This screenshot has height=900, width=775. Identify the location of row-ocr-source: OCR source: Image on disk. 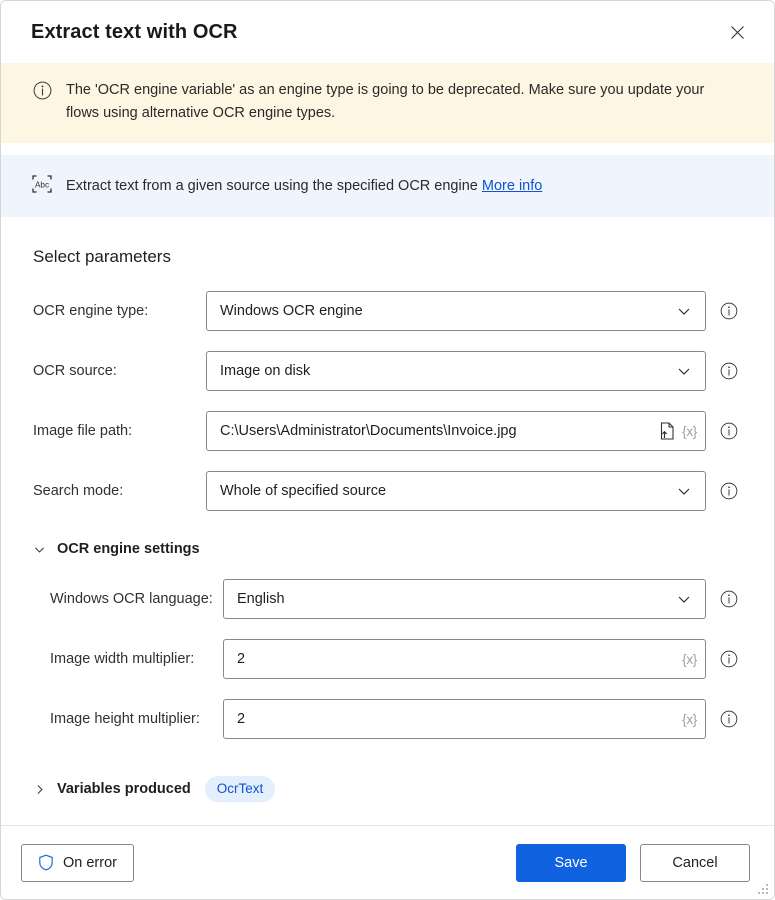
(387, 371).